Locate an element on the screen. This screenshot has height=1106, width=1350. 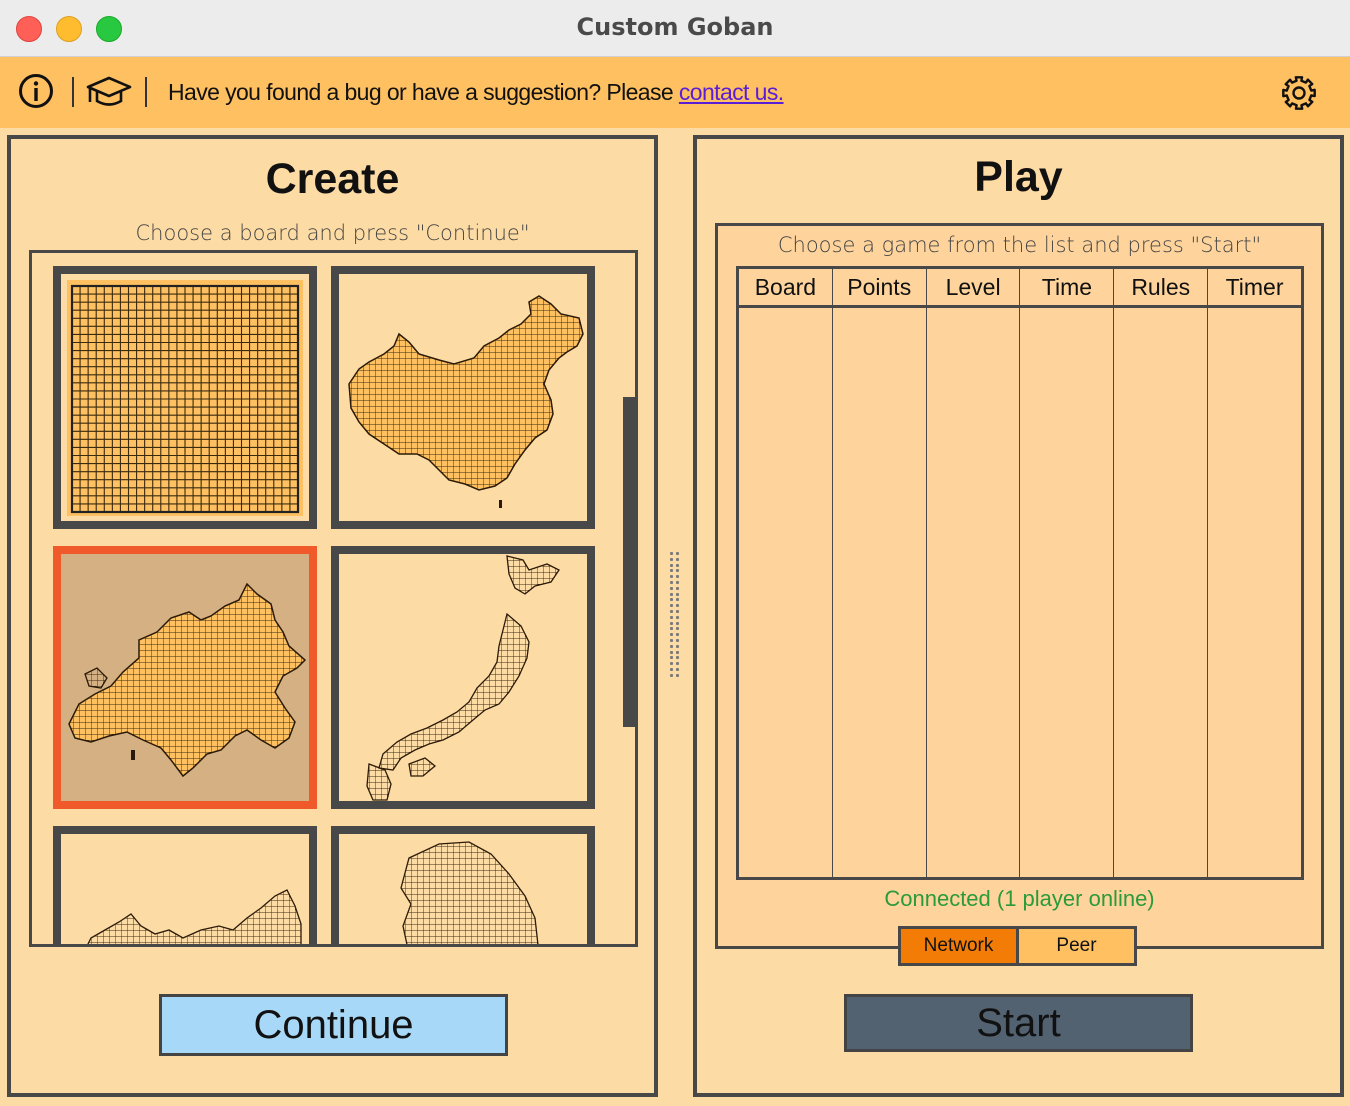
play-title: Play is located at coordinates (1018, 177).